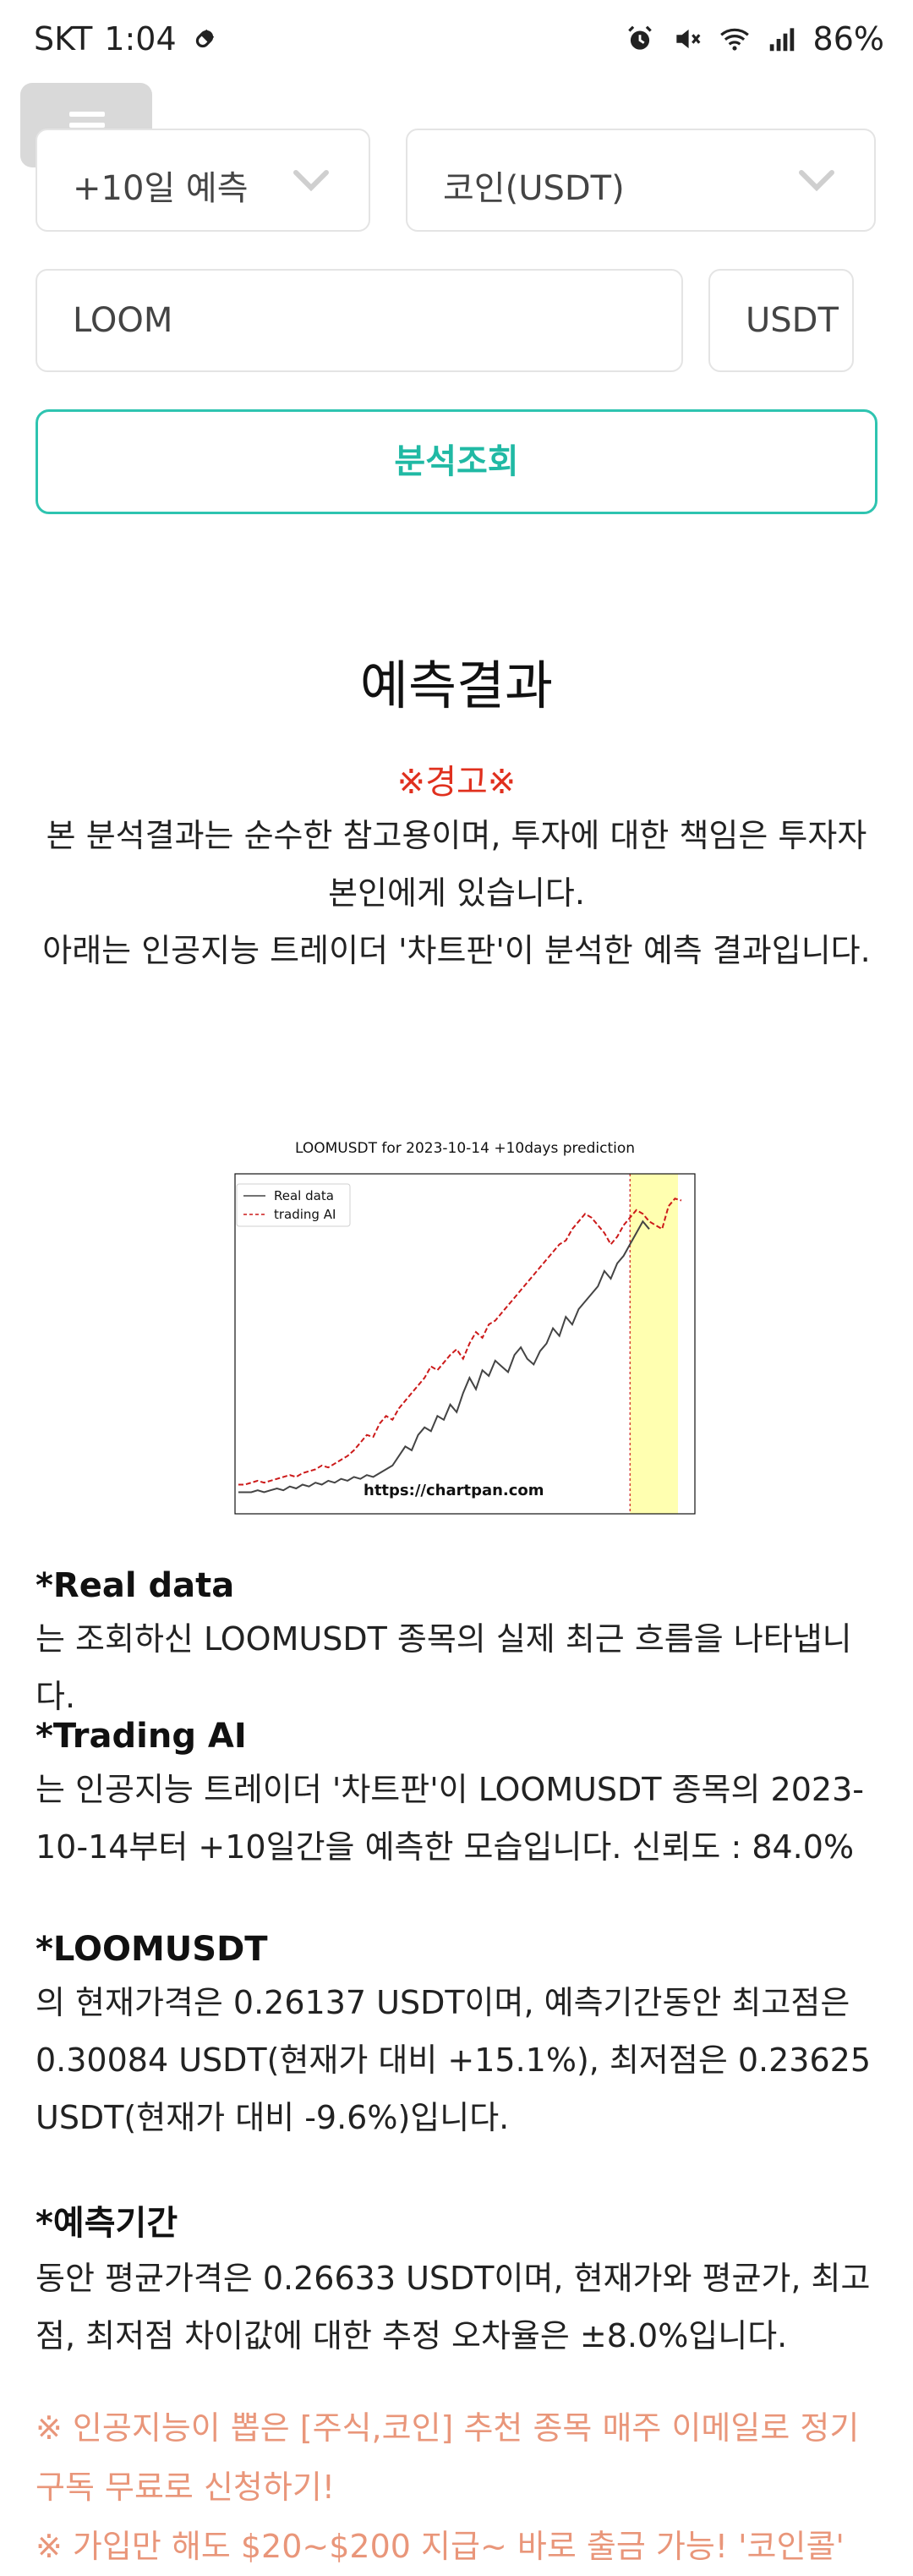 This screenshot has width=913, height=2576. What do you see at coordinates (456, 782) in the screenshot?
I see `warning-title: ※경고※` at bounding box center [456, 782].